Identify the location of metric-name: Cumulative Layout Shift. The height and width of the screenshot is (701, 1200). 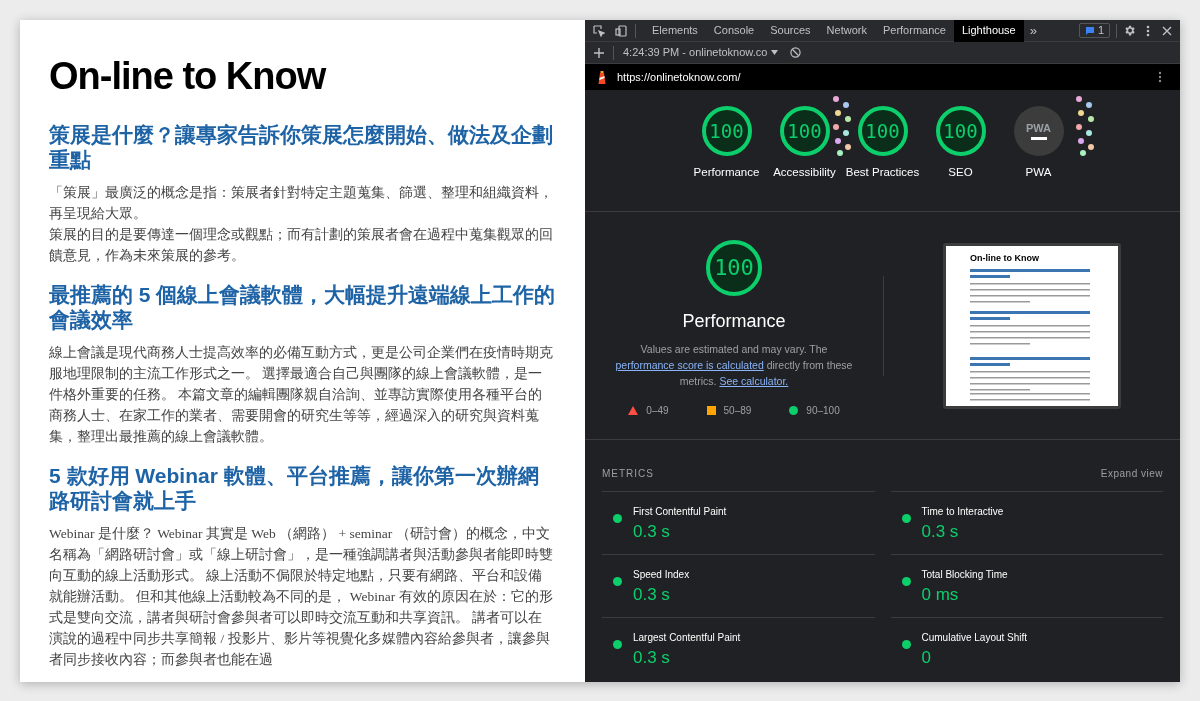
(974, 638).